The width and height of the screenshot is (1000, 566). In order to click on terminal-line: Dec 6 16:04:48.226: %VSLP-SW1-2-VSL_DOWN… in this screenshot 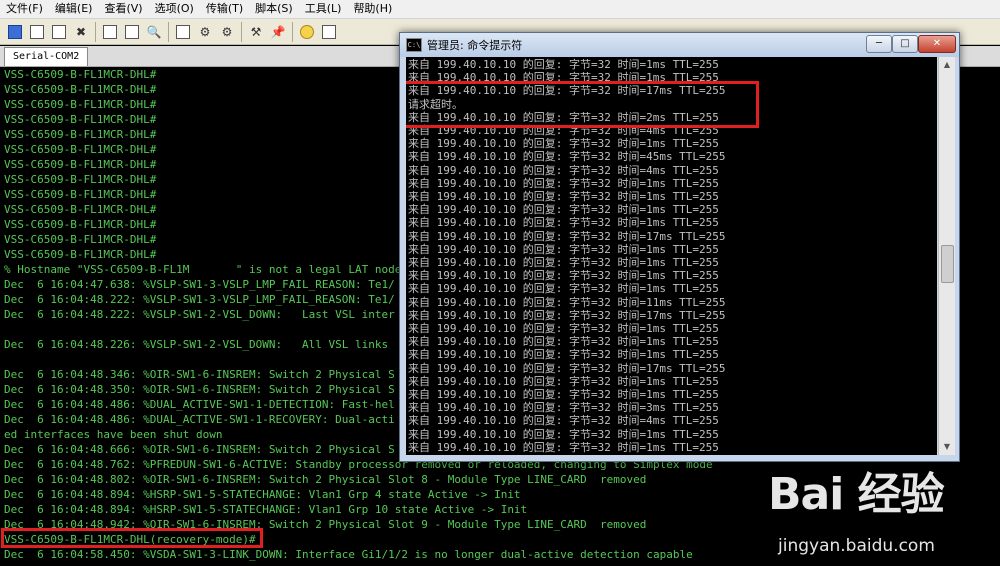, I will do `click(196, 344)`.